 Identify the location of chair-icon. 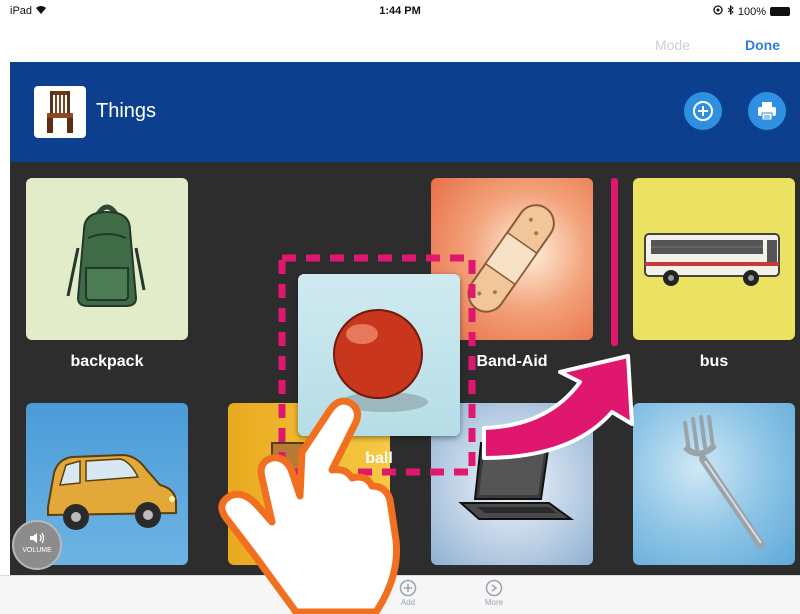
(60, 112).